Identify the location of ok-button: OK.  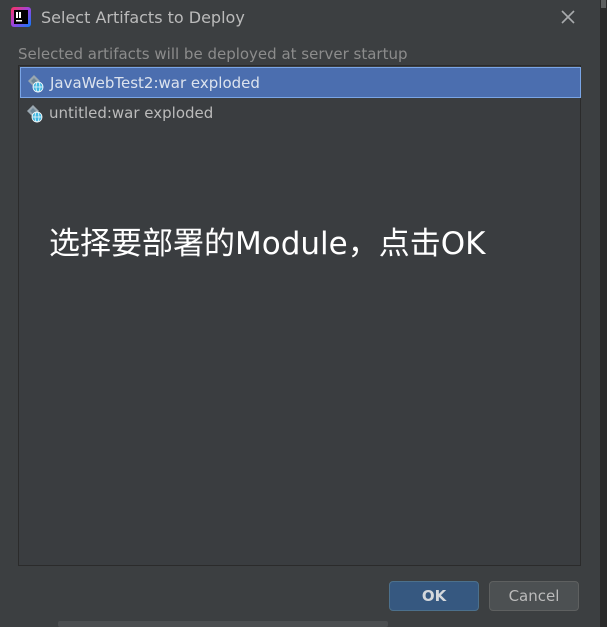
(434, 596).